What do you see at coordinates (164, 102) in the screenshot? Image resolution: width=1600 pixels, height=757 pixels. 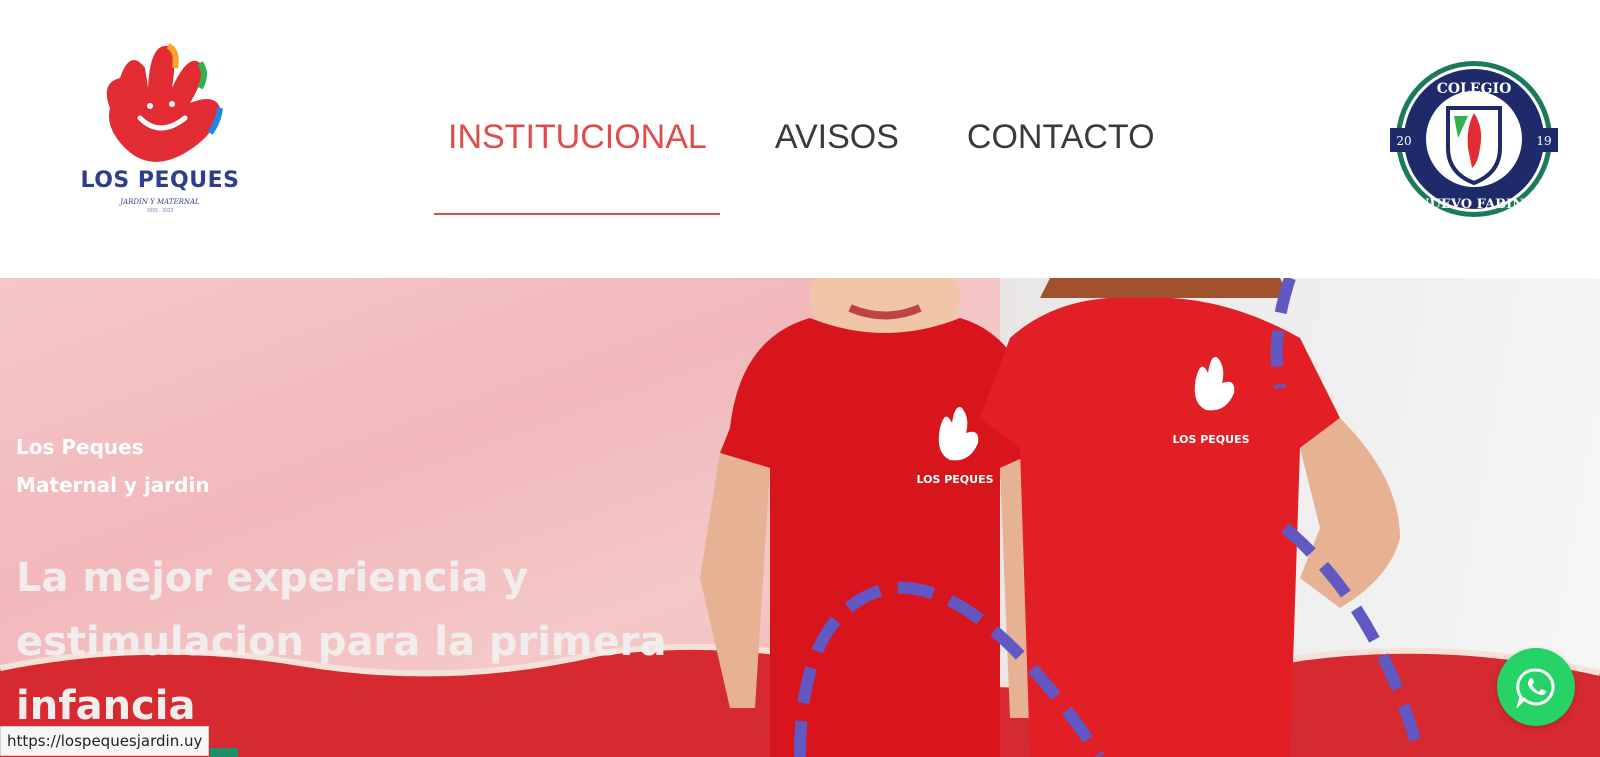 I see `hand-logo-icon` at bounding box center [164, 102].